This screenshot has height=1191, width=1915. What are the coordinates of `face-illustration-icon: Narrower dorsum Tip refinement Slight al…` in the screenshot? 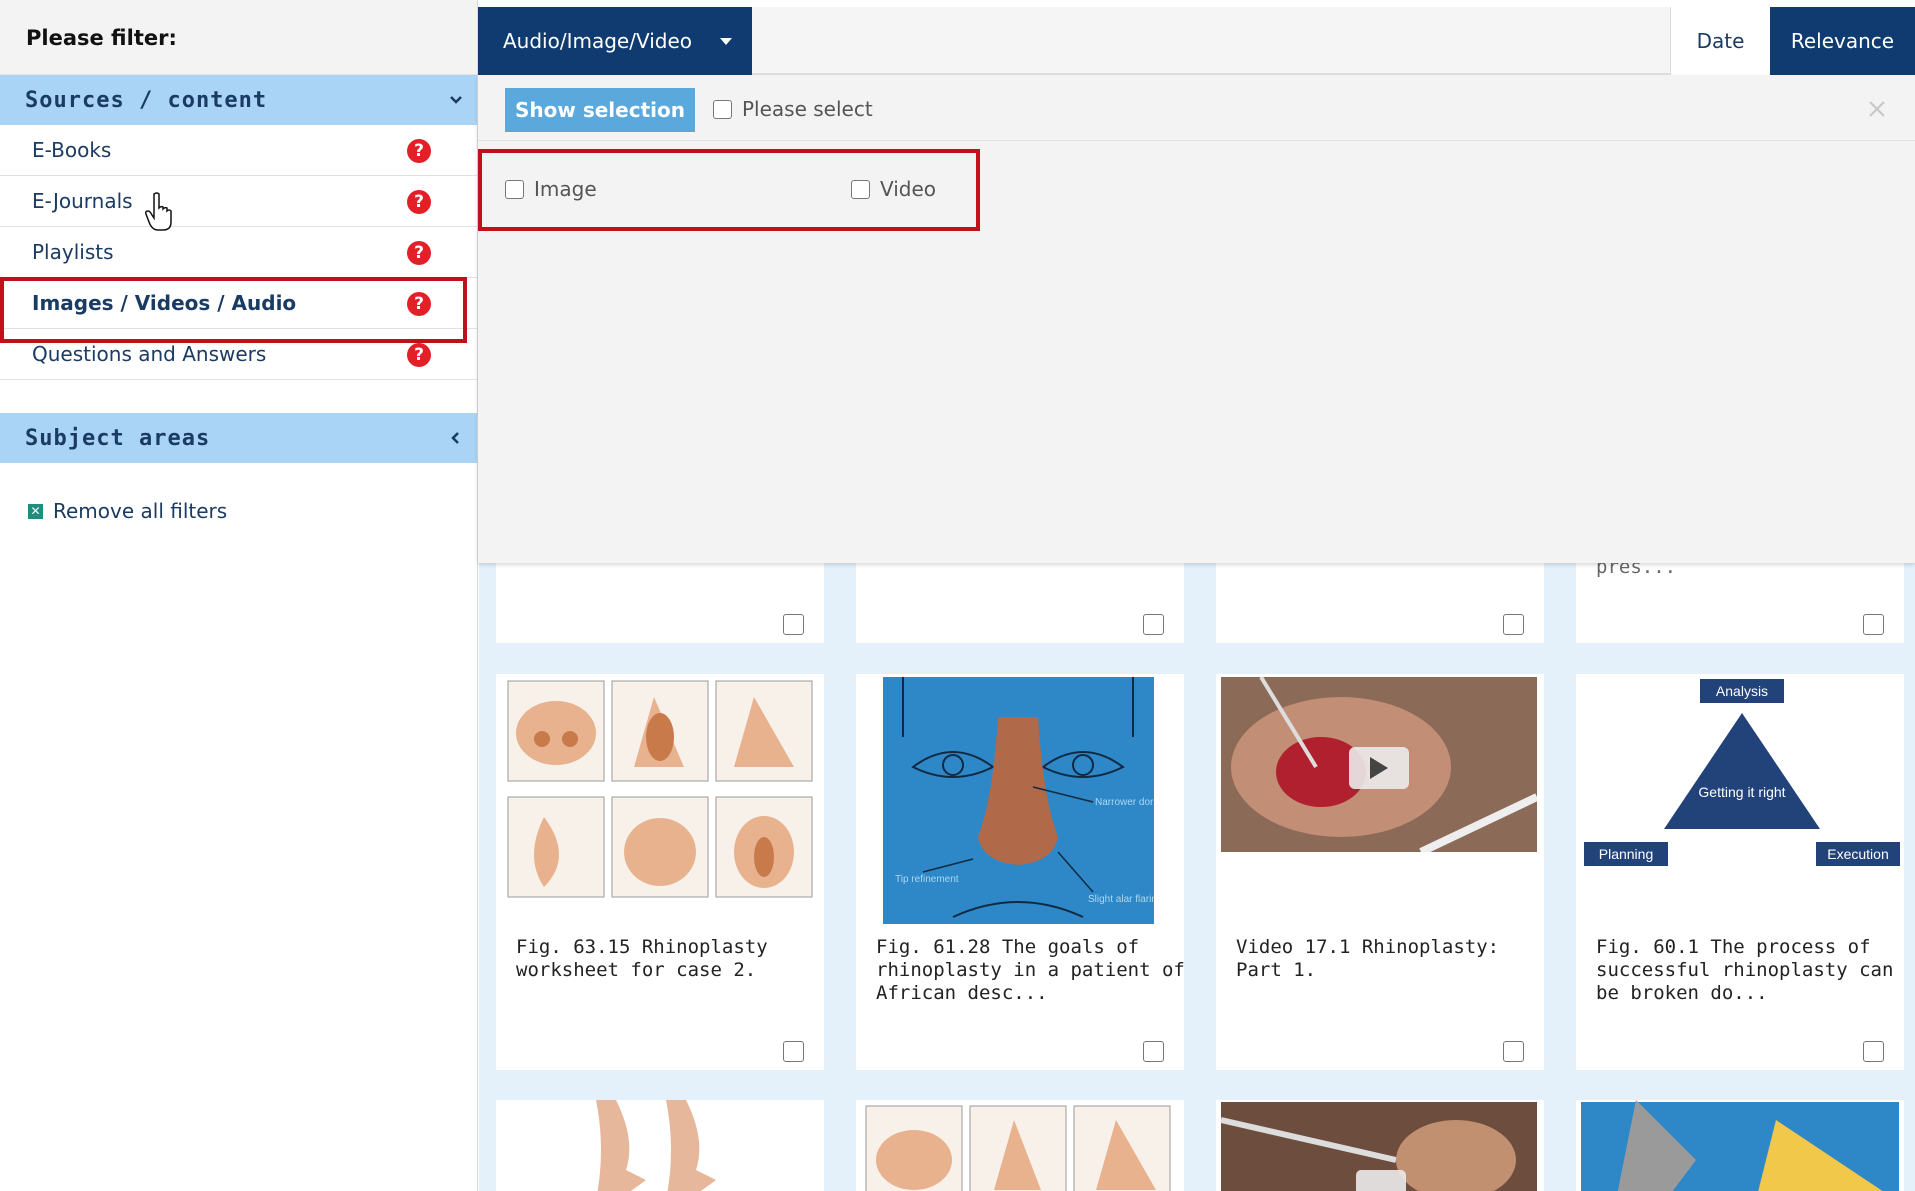 It's located at (1024, 797).